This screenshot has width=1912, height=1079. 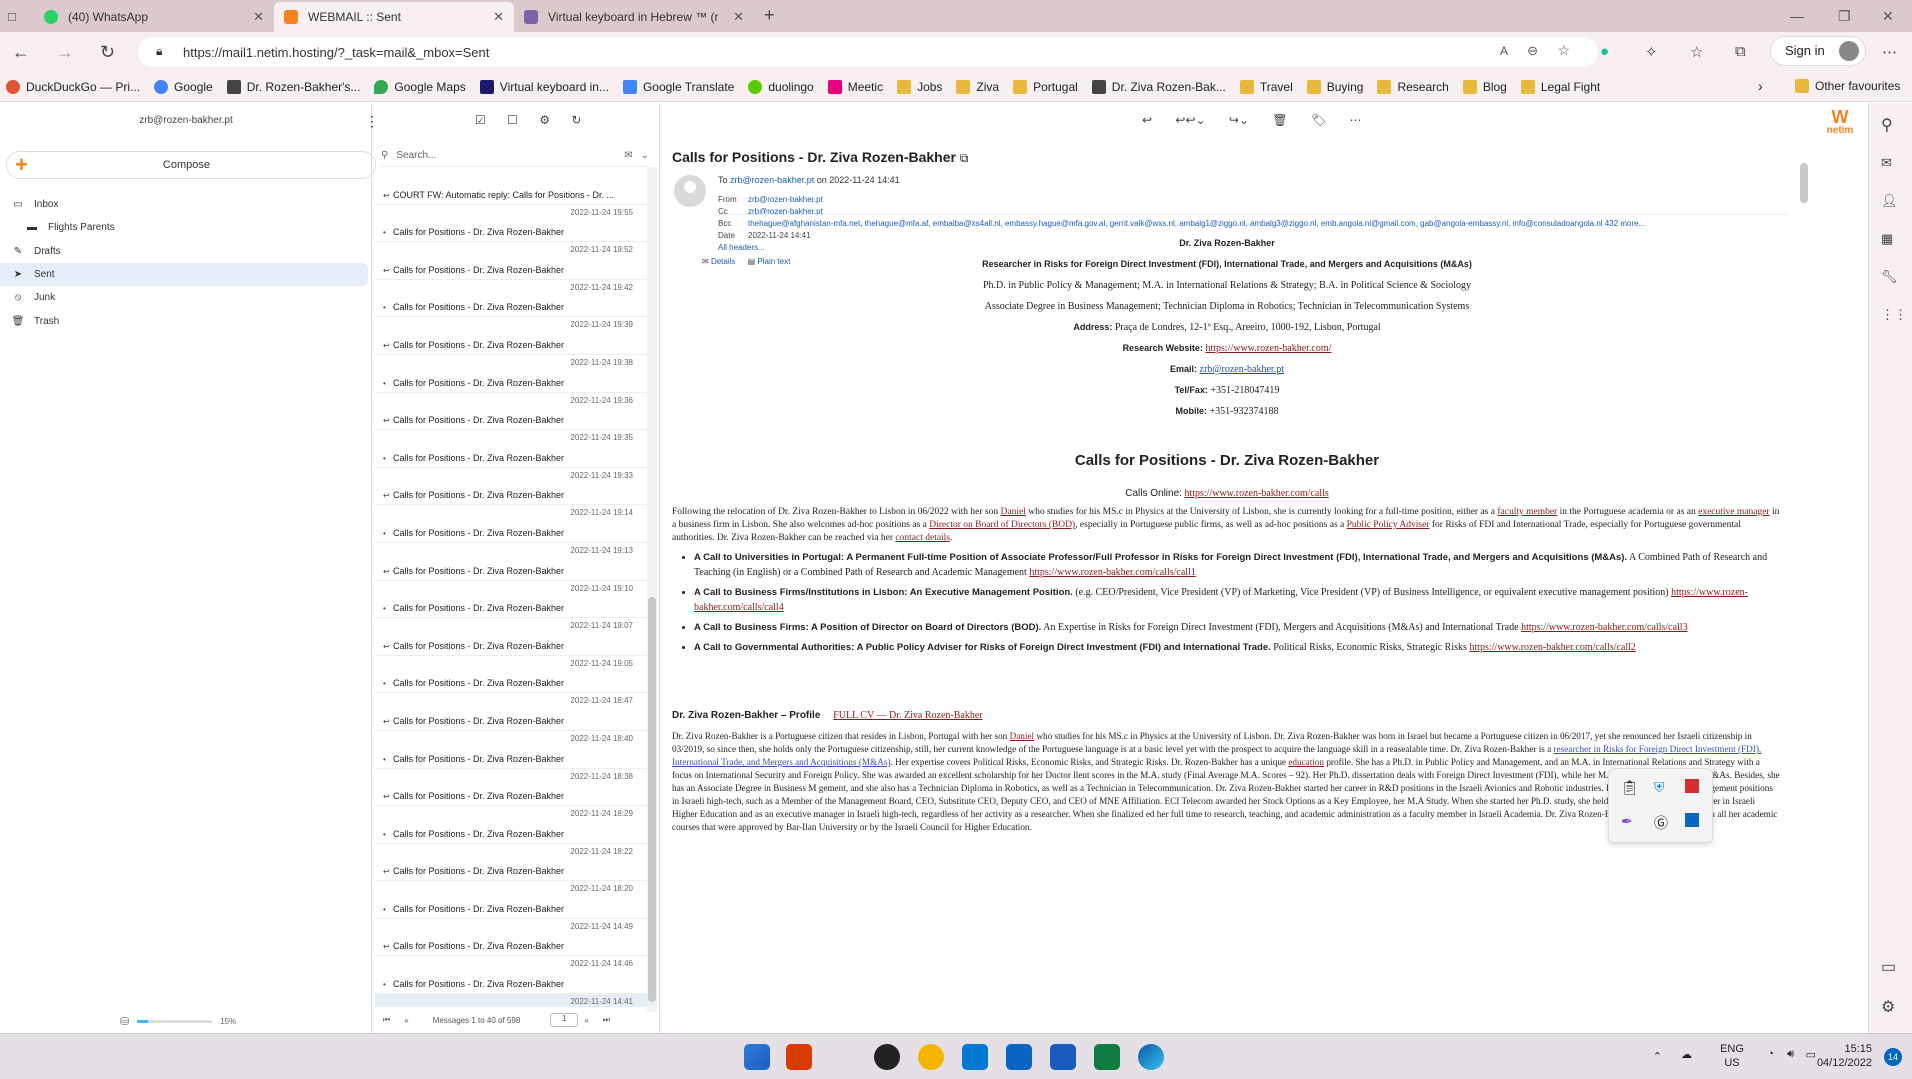 I want to click on excel-icon, so click(x=1107, y=1057).